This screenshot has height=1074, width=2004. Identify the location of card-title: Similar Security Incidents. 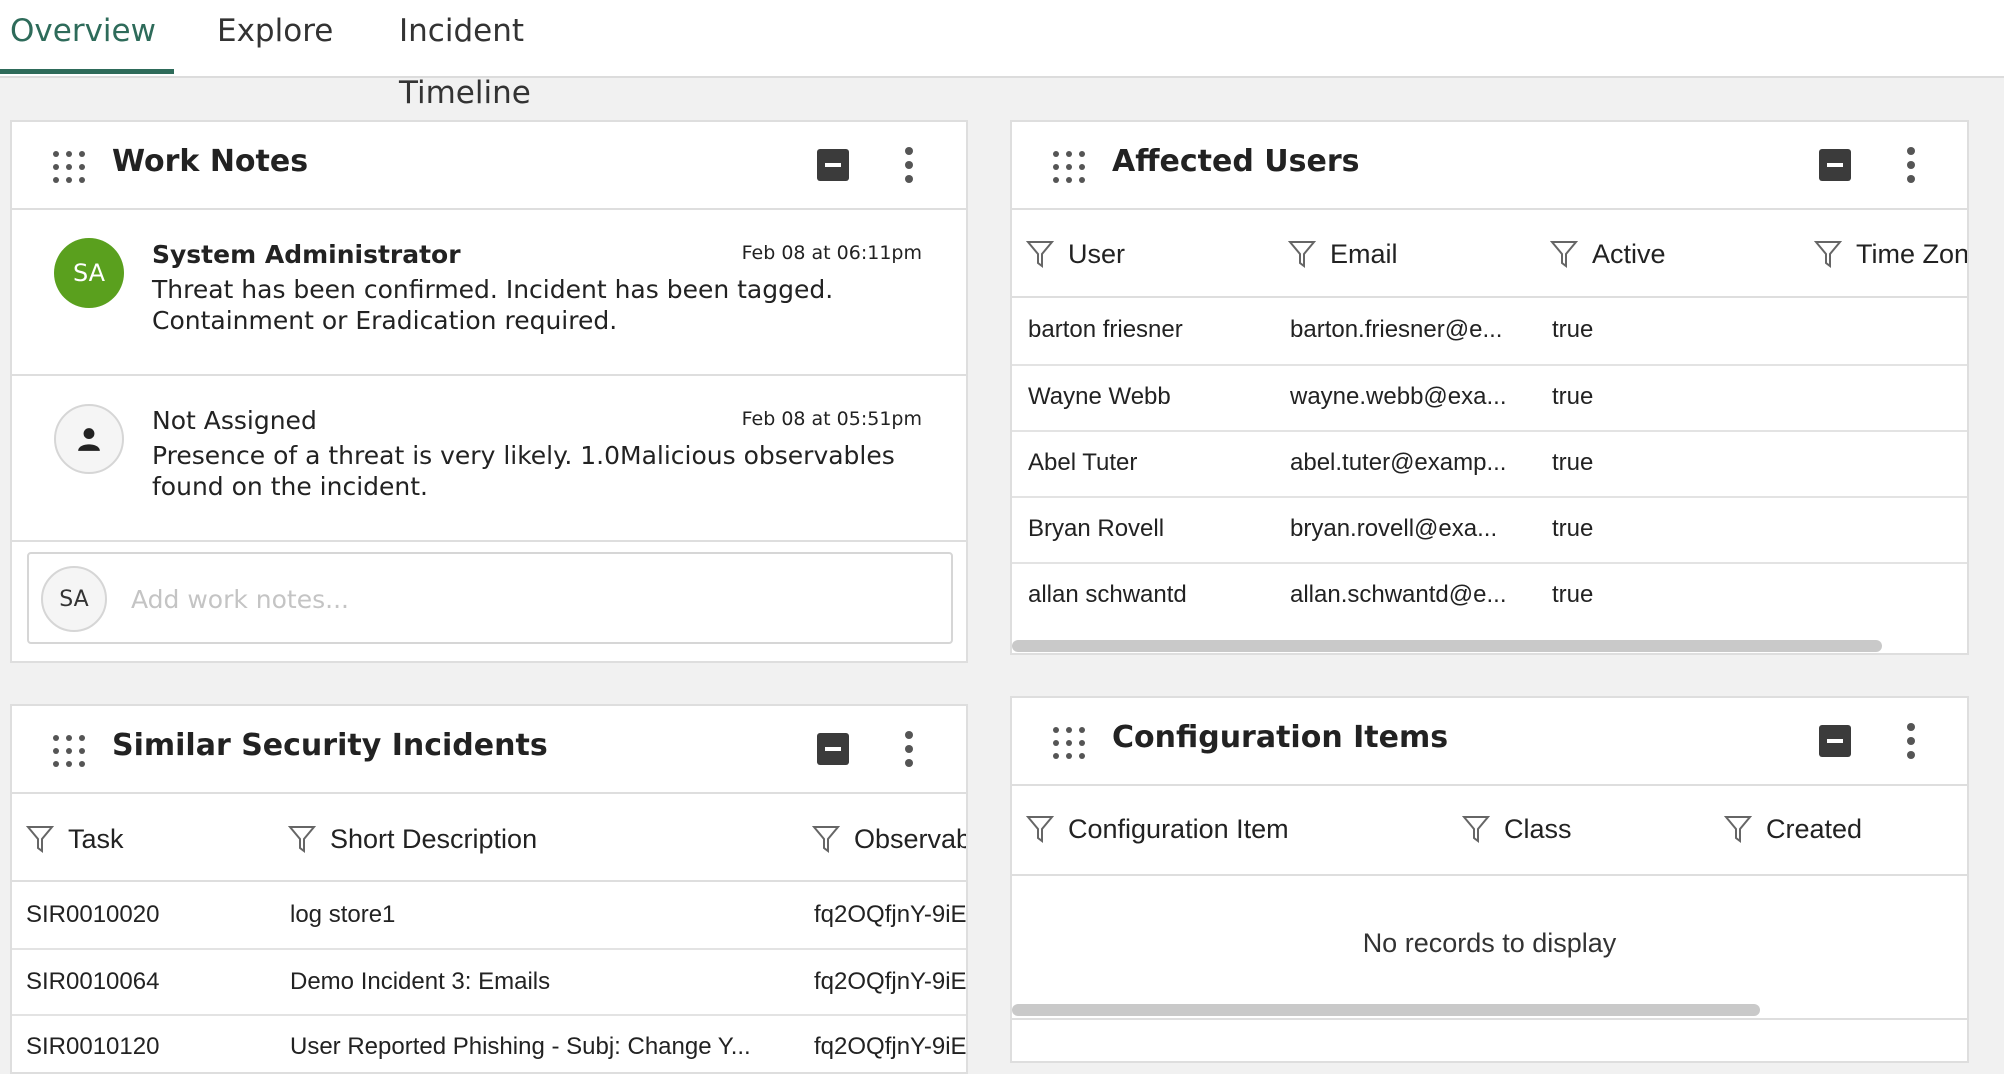
(330, 745).